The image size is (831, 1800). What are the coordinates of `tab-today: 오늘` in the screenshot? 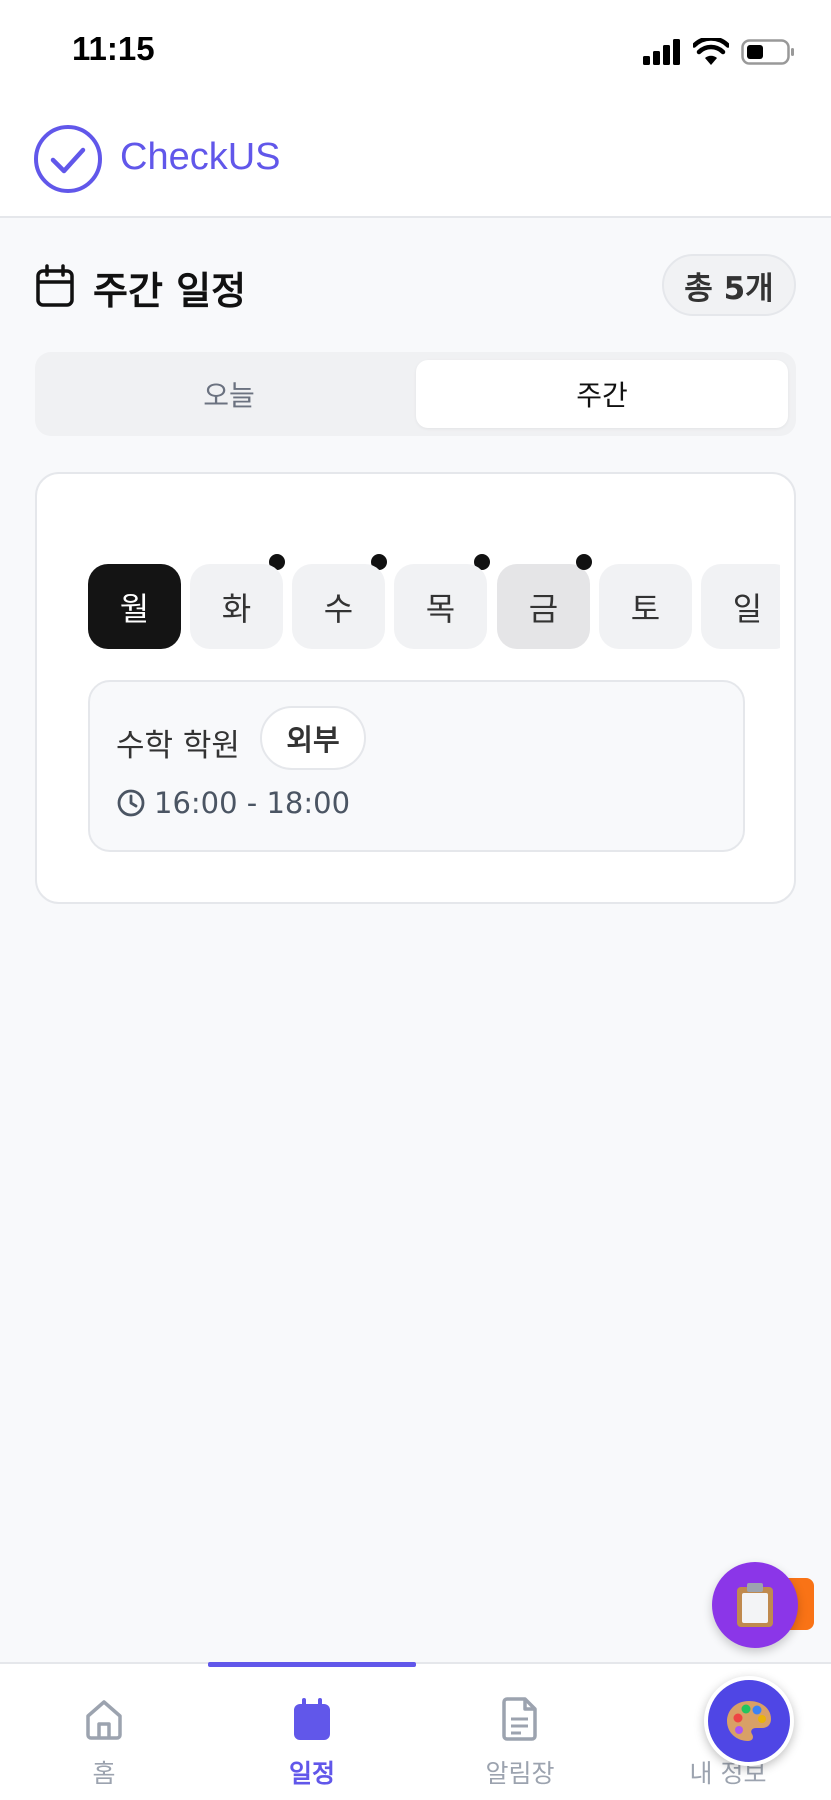 It's located at (229, 394).